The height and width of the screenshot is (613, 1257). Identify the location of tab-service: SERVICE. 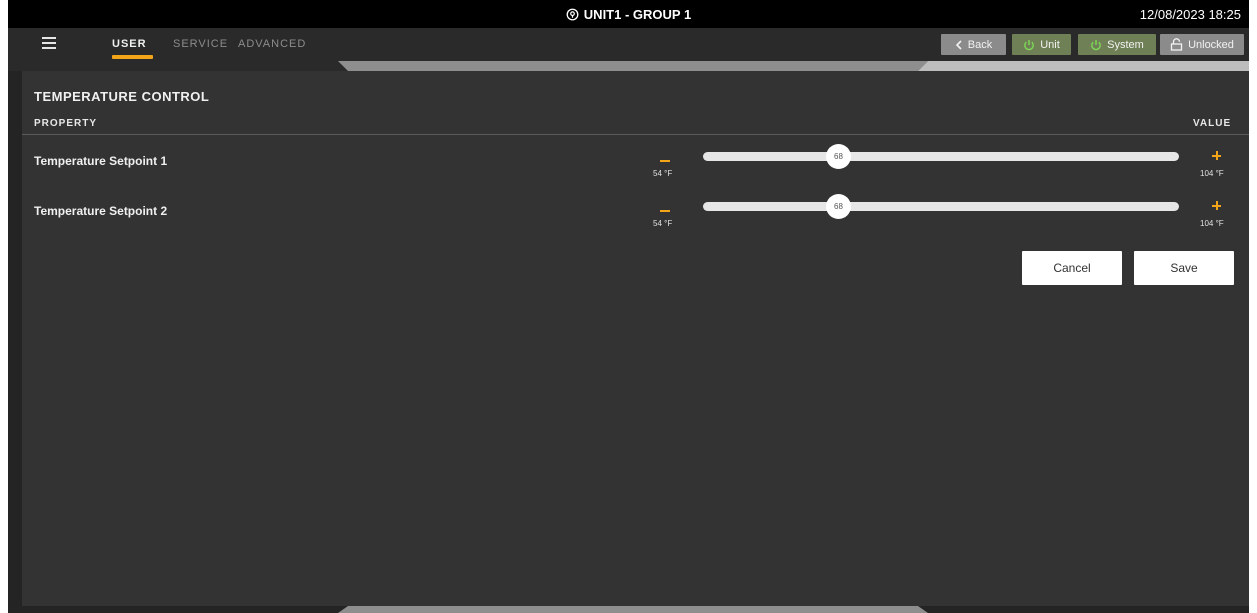
(200, 44).